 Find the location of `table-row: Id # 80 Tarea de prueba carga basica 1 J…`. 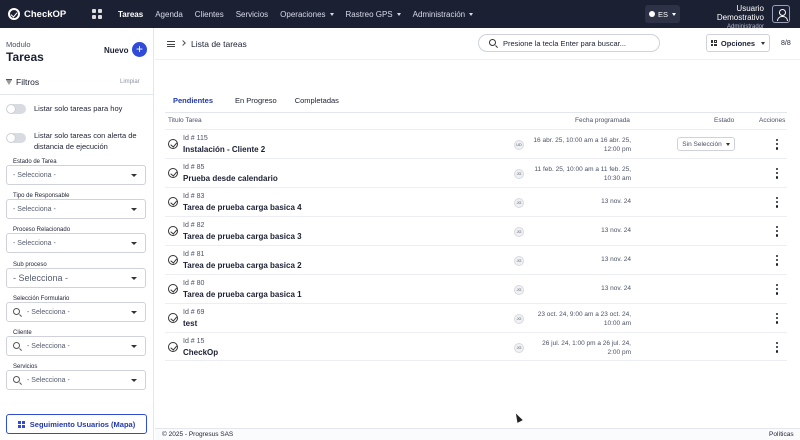

table-row: Id # 80 Tarea de prueba carga basica 1 J… is located at coordinates (476, 288).